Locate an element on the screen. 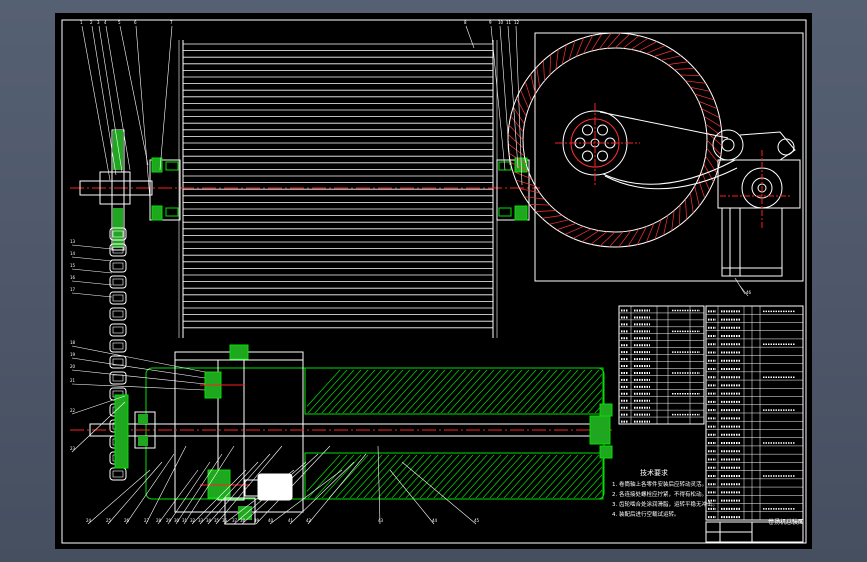 The height and width of the screenshot is (562, 867). callout-bottom: 24 is located at coordinates (89, 520).